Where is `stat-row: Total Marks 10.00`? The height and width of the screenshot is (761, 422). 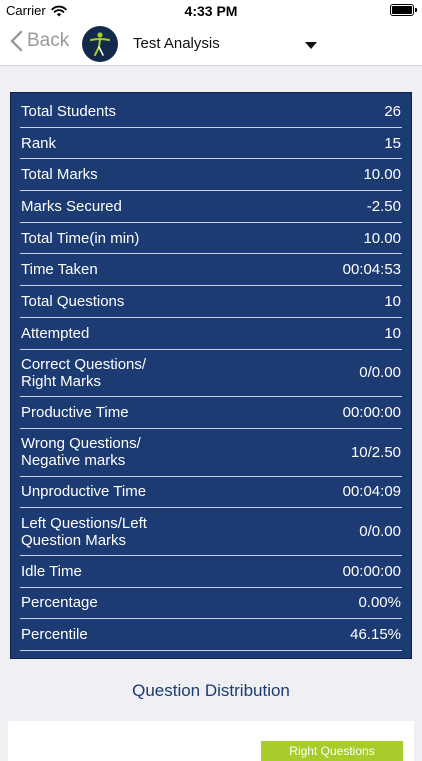 stat-row: Total Marks 10.00 is located at coordinates (211, 175).